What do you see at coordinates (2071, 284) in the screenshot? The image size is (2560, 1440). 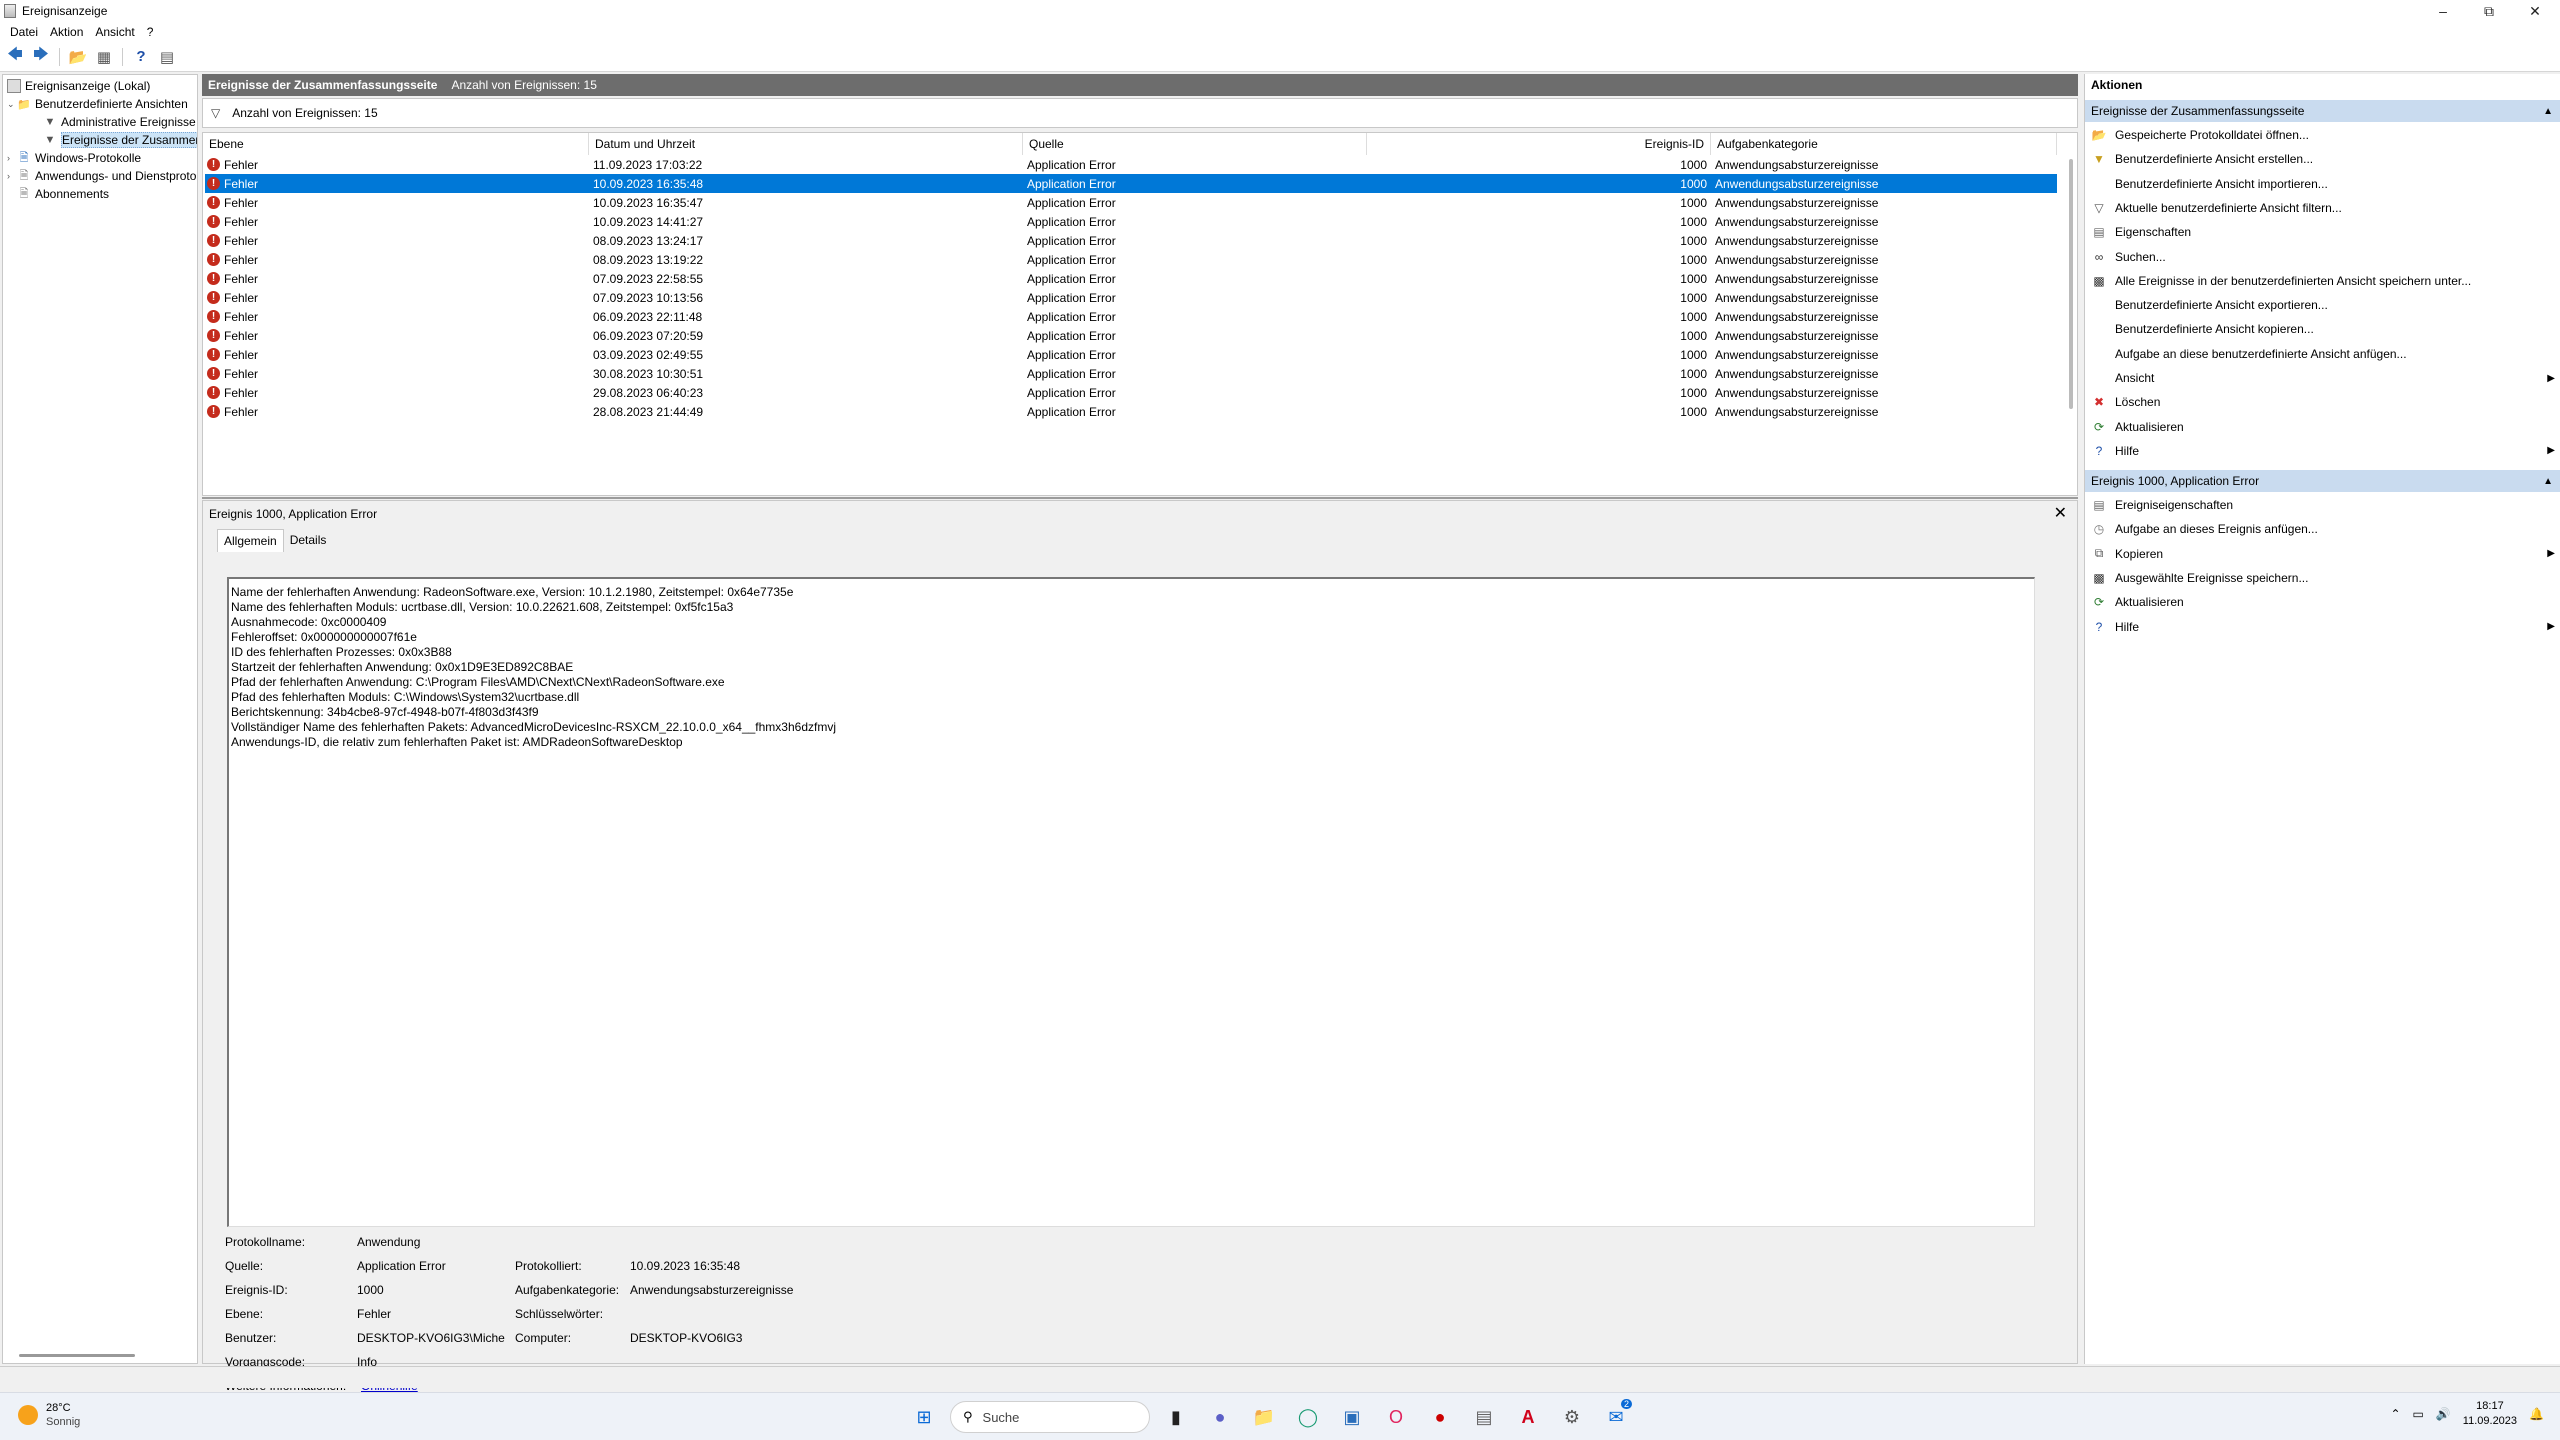 I see `scrollbar-thumb` at bounding box center [2071, 284].